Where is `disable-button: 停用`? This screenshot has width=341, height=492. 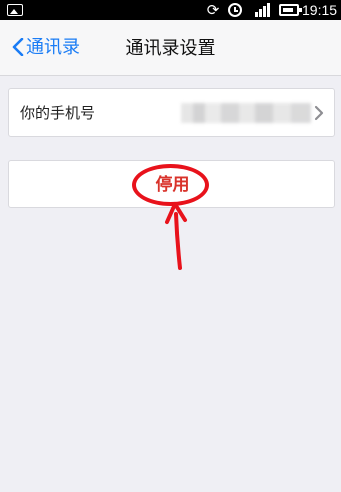 disable-button: 停用 is located at coordinates (171, 184).